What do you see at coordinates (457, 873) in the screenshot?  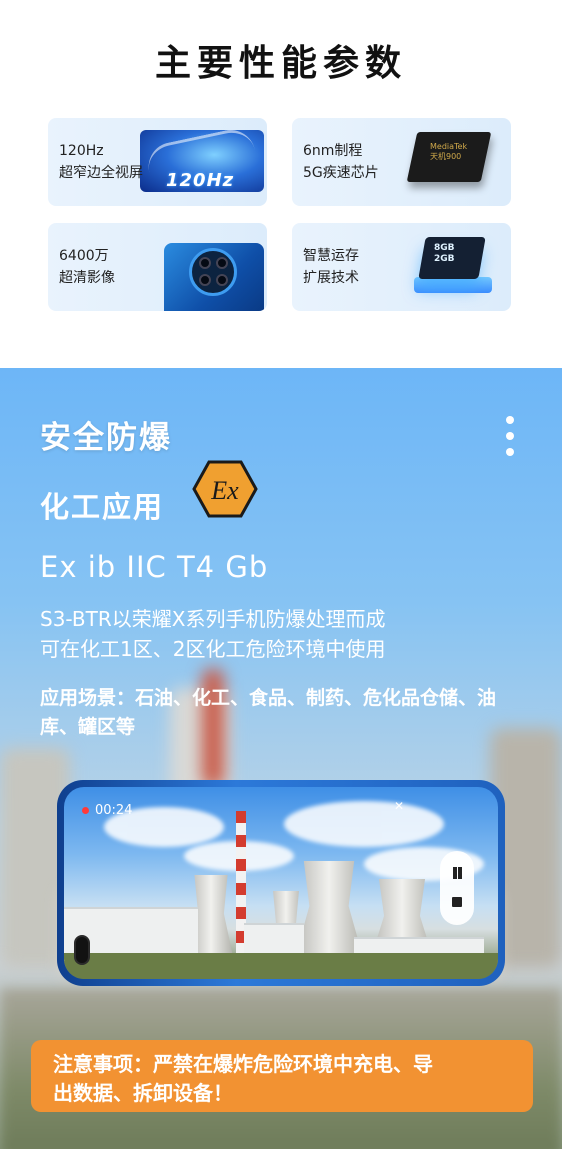 I see `pause-icon` at bounding box center [457, 873].